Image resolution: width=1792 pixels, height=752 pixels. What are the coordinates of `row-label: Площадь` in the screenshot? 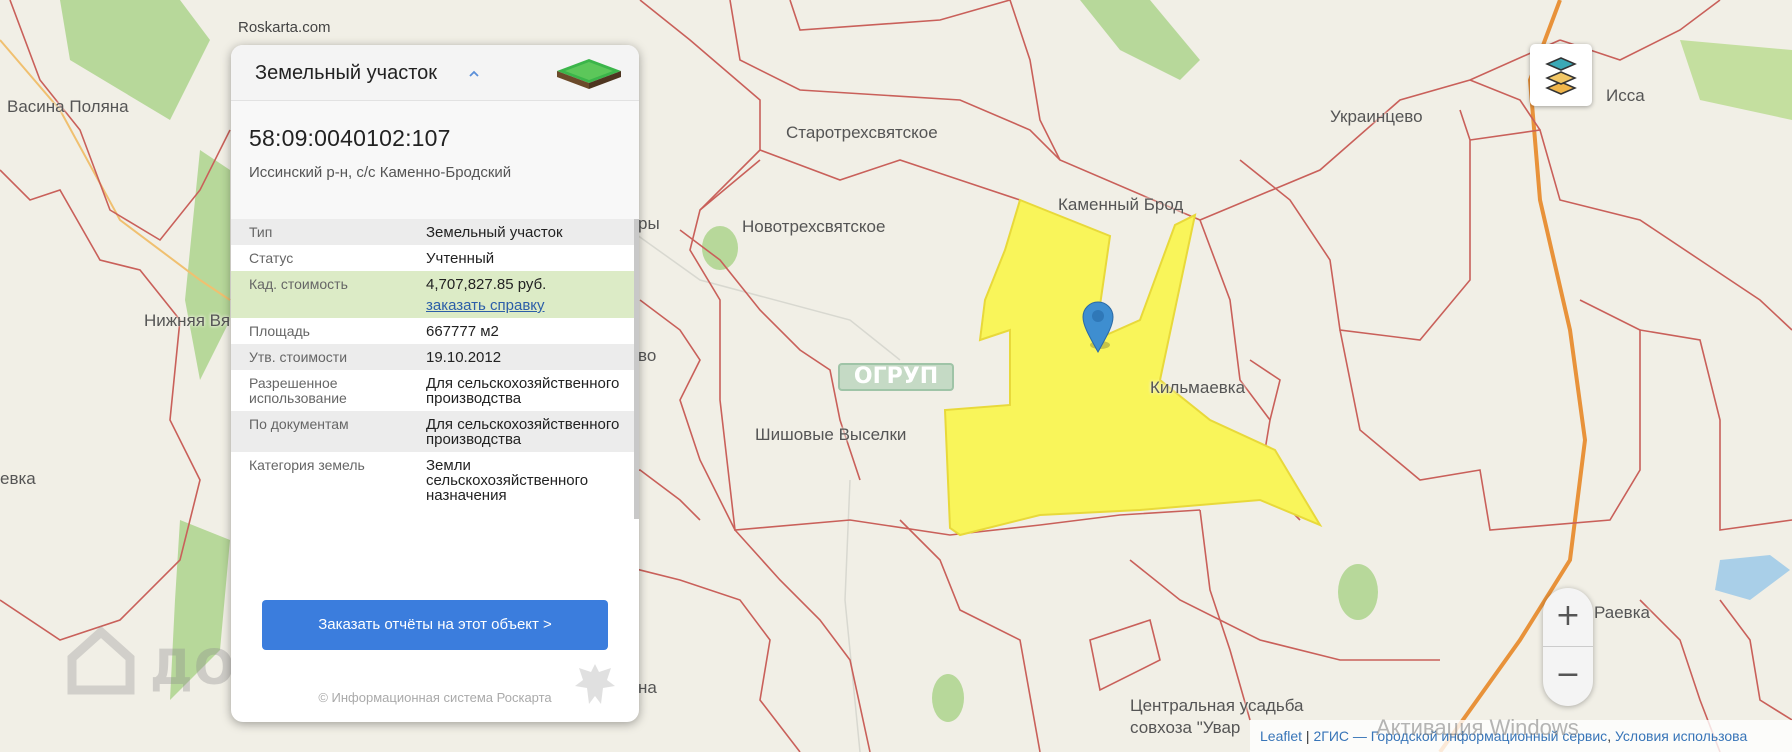 It's located at (279, 331).